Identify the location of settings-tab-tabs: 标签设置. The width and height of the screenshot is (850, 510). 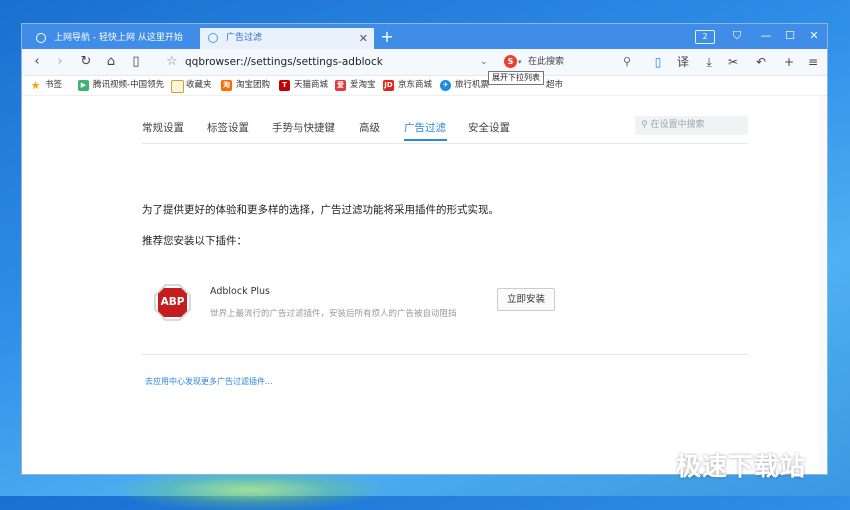
(228, 128).